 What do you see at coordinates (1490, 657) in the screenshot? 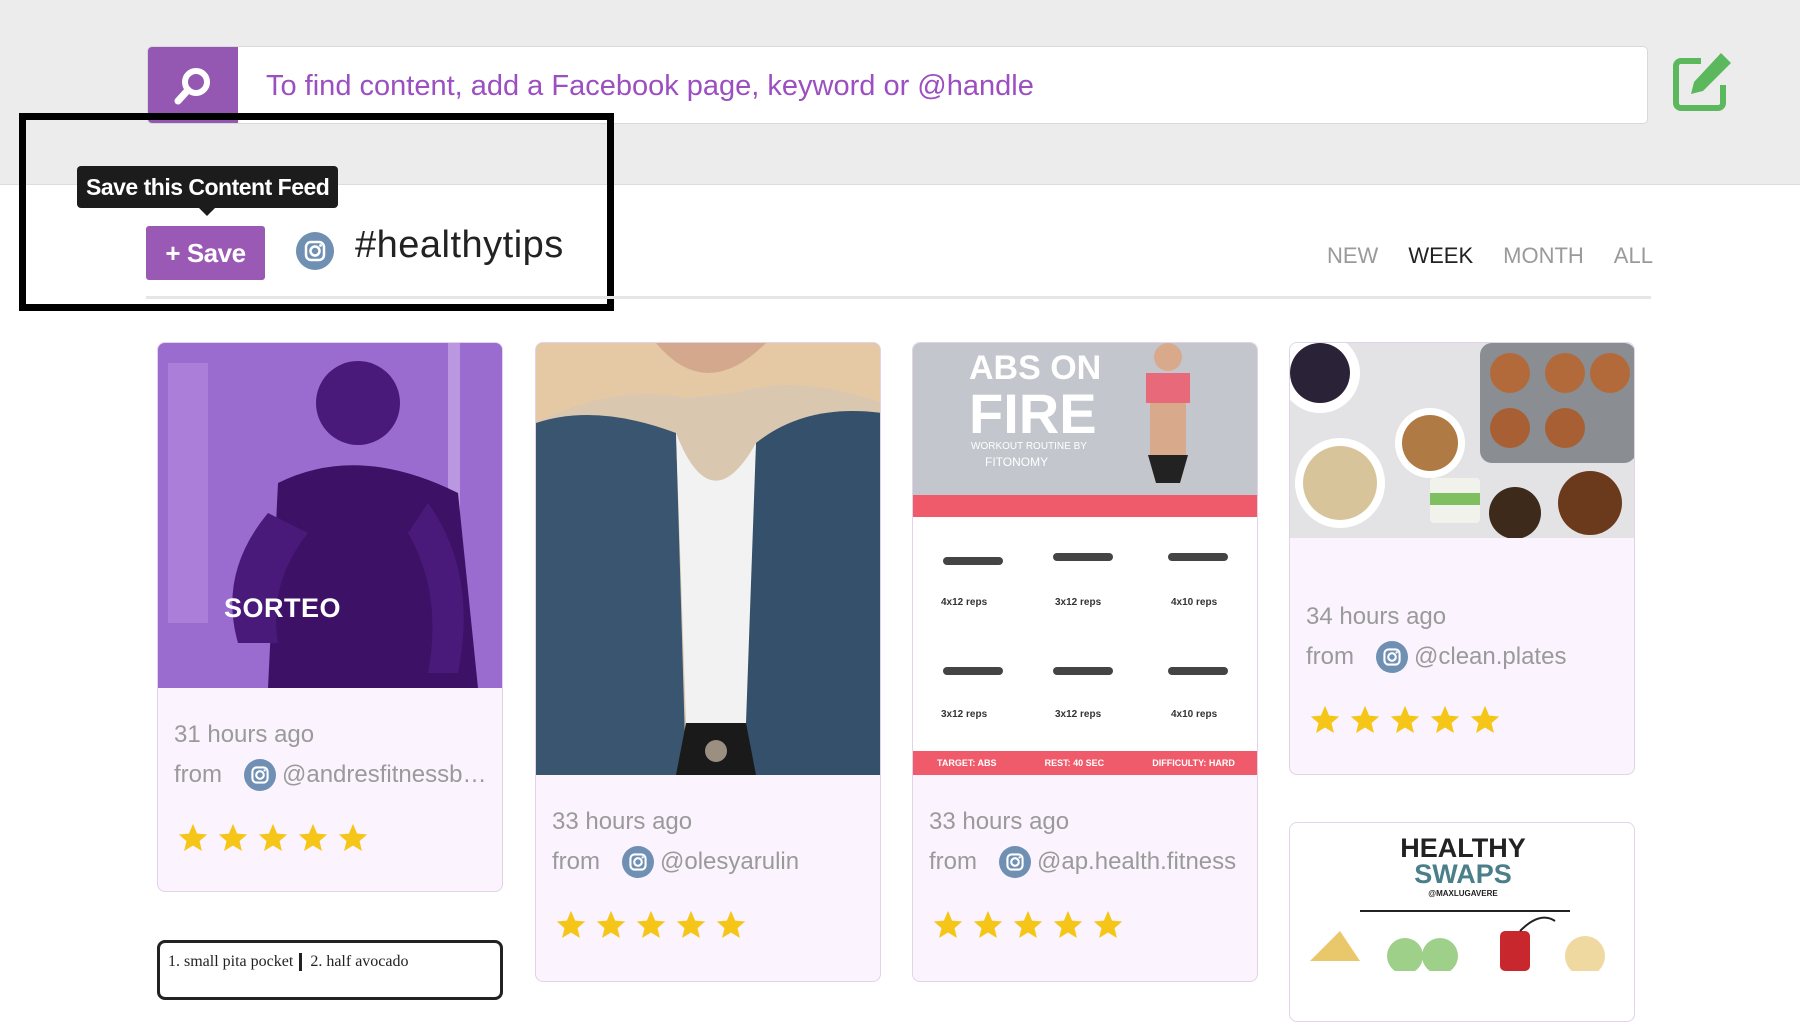
I see `card-handle: @clean.plates` at bounding box center [1490, 657].